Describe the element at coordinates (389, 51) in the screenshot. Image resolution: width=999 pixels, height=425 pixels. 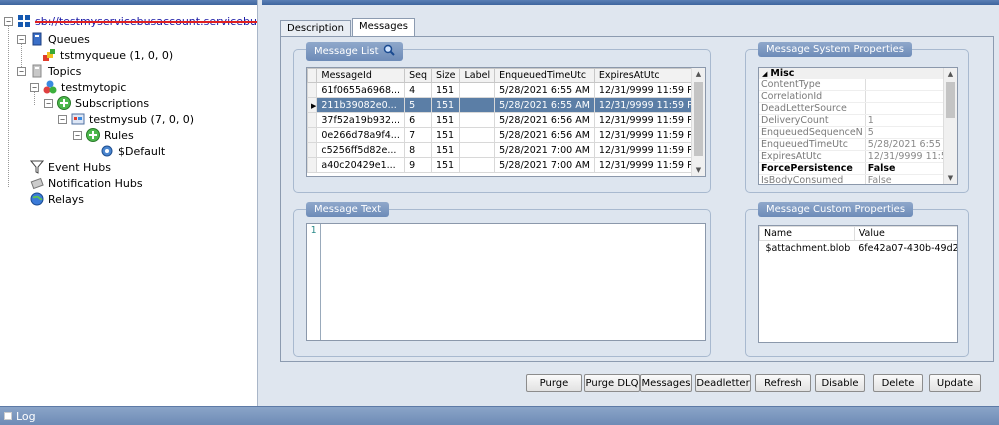
I see `search-icon` at that location.